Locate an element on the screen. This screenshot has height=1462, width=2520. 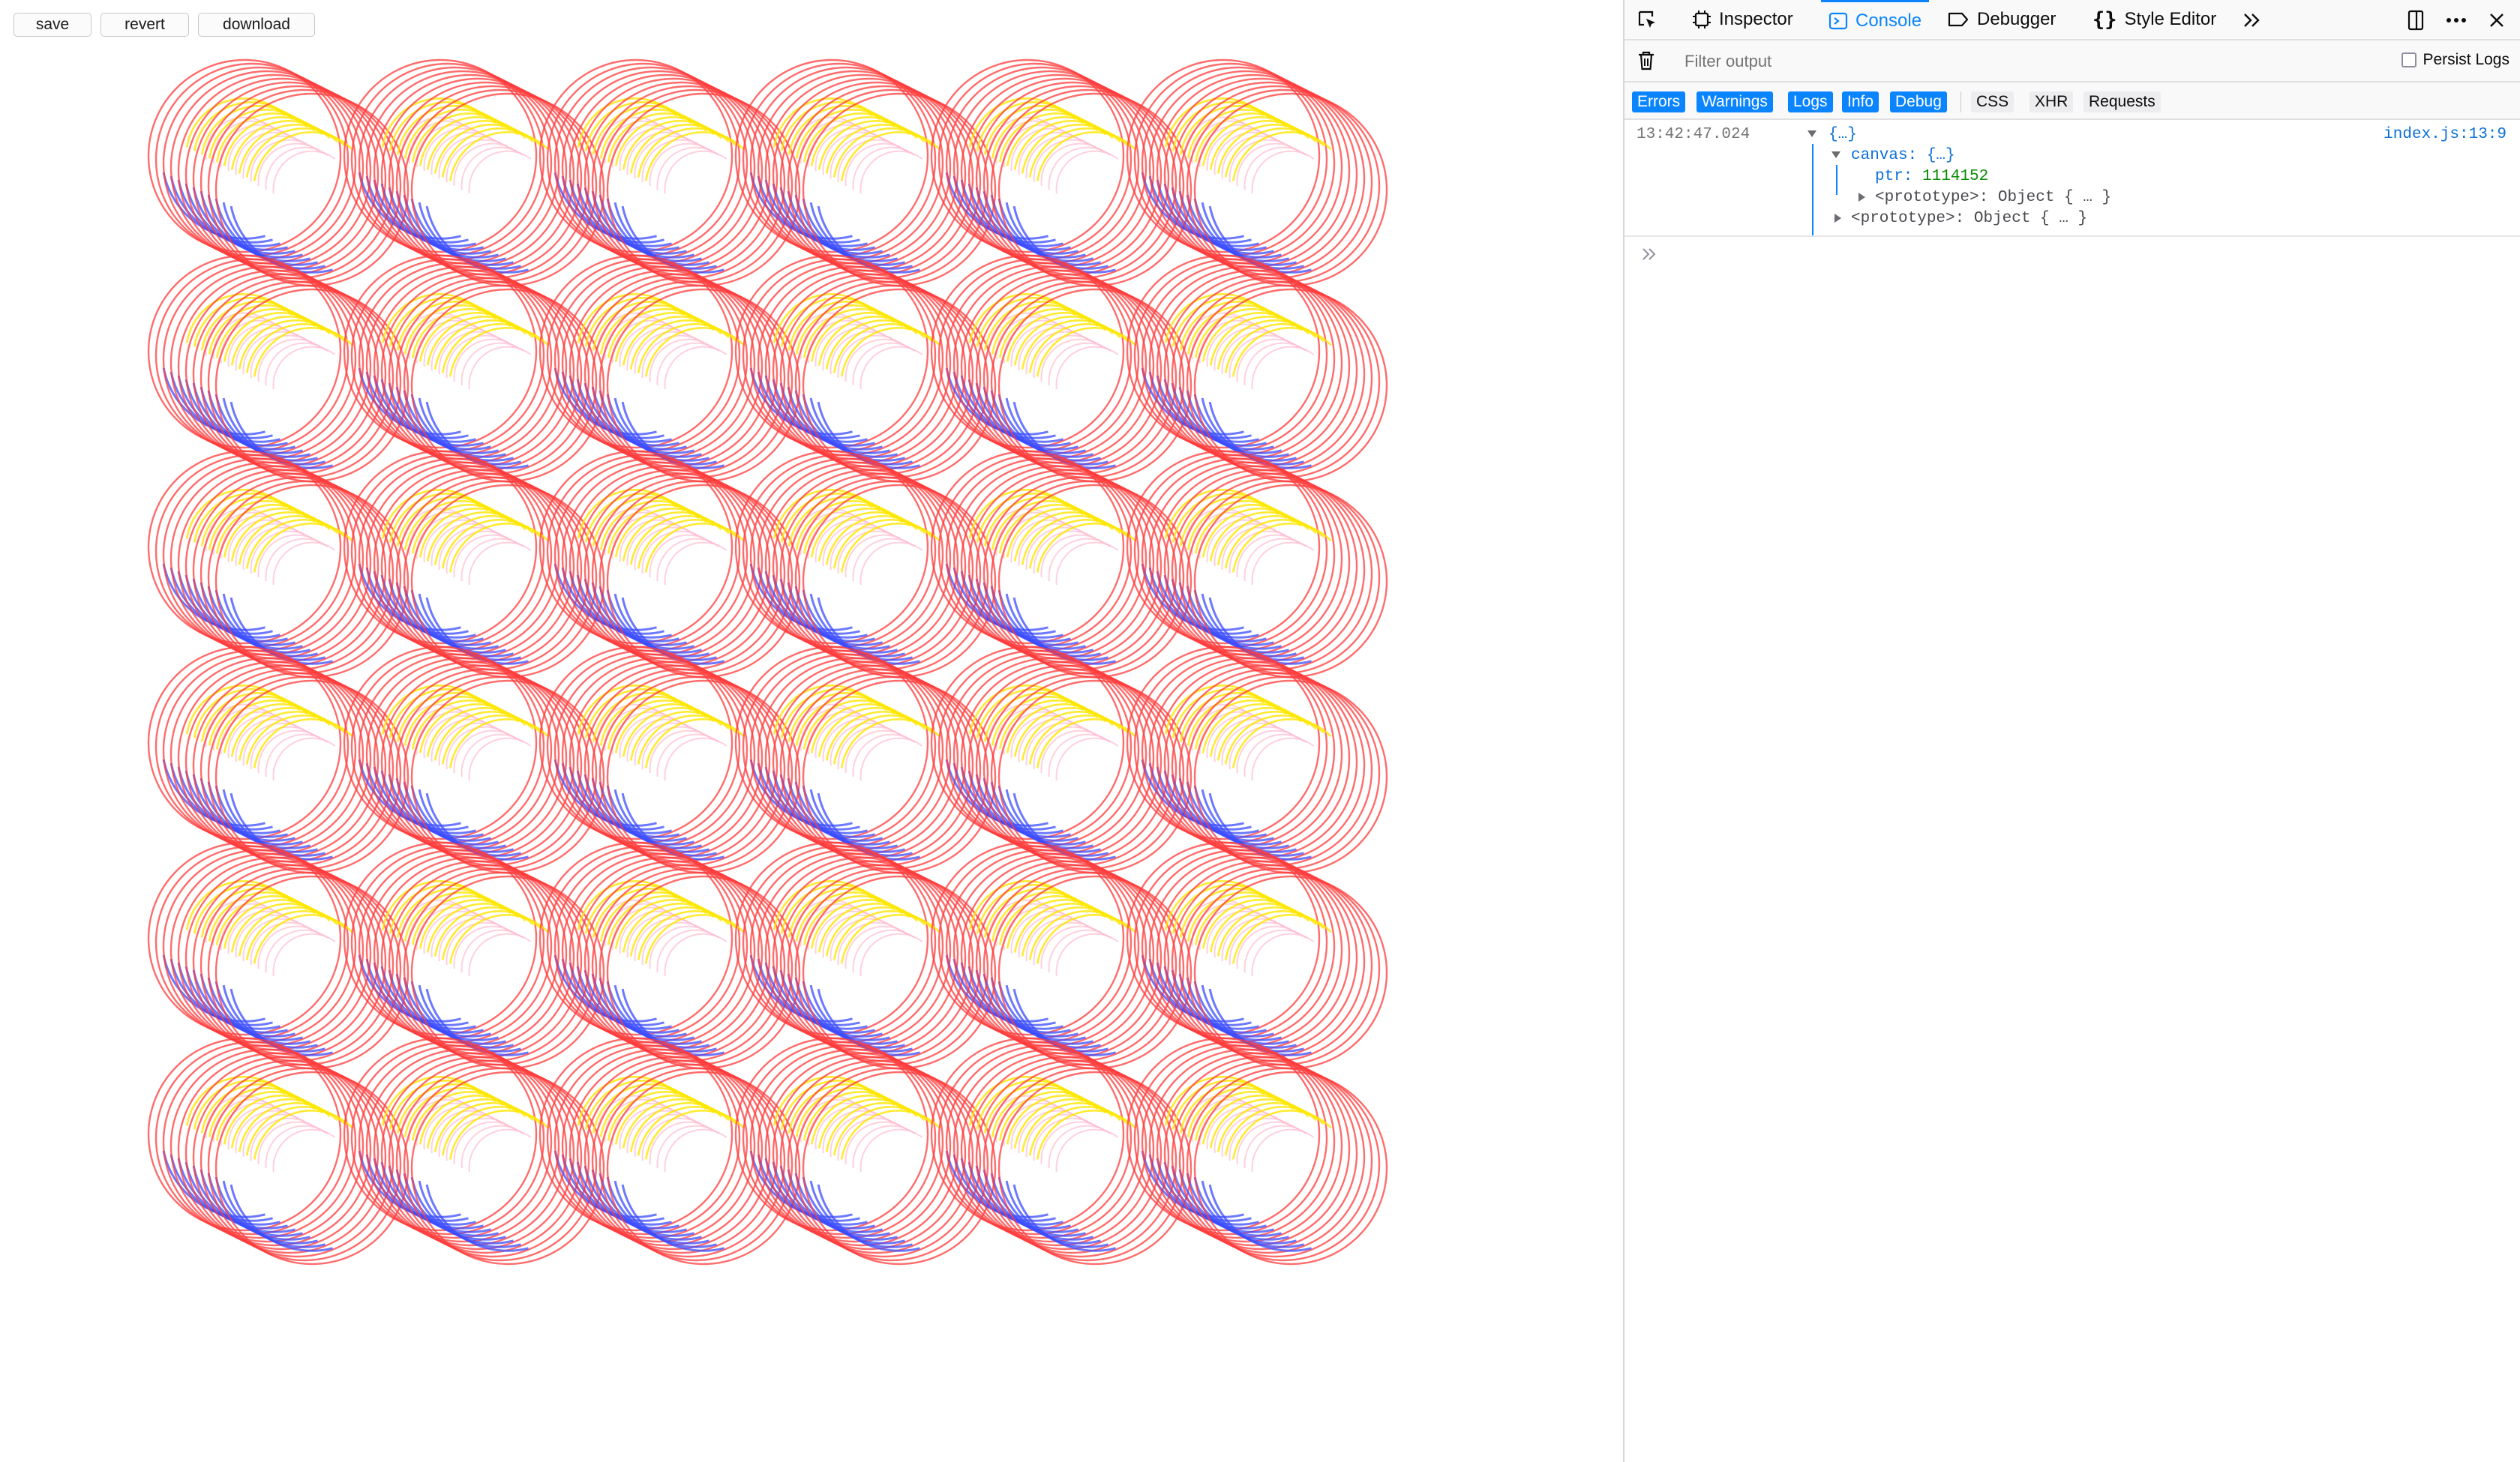
expand-canvas-prototype-toggle is located at coordinates (1861, 197).